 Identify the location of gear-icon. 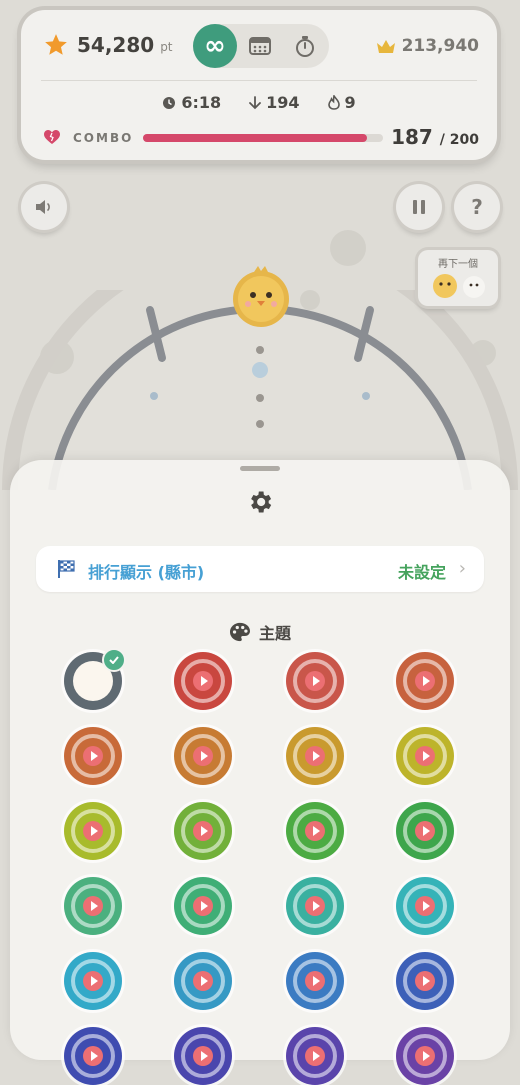
(261, 502).